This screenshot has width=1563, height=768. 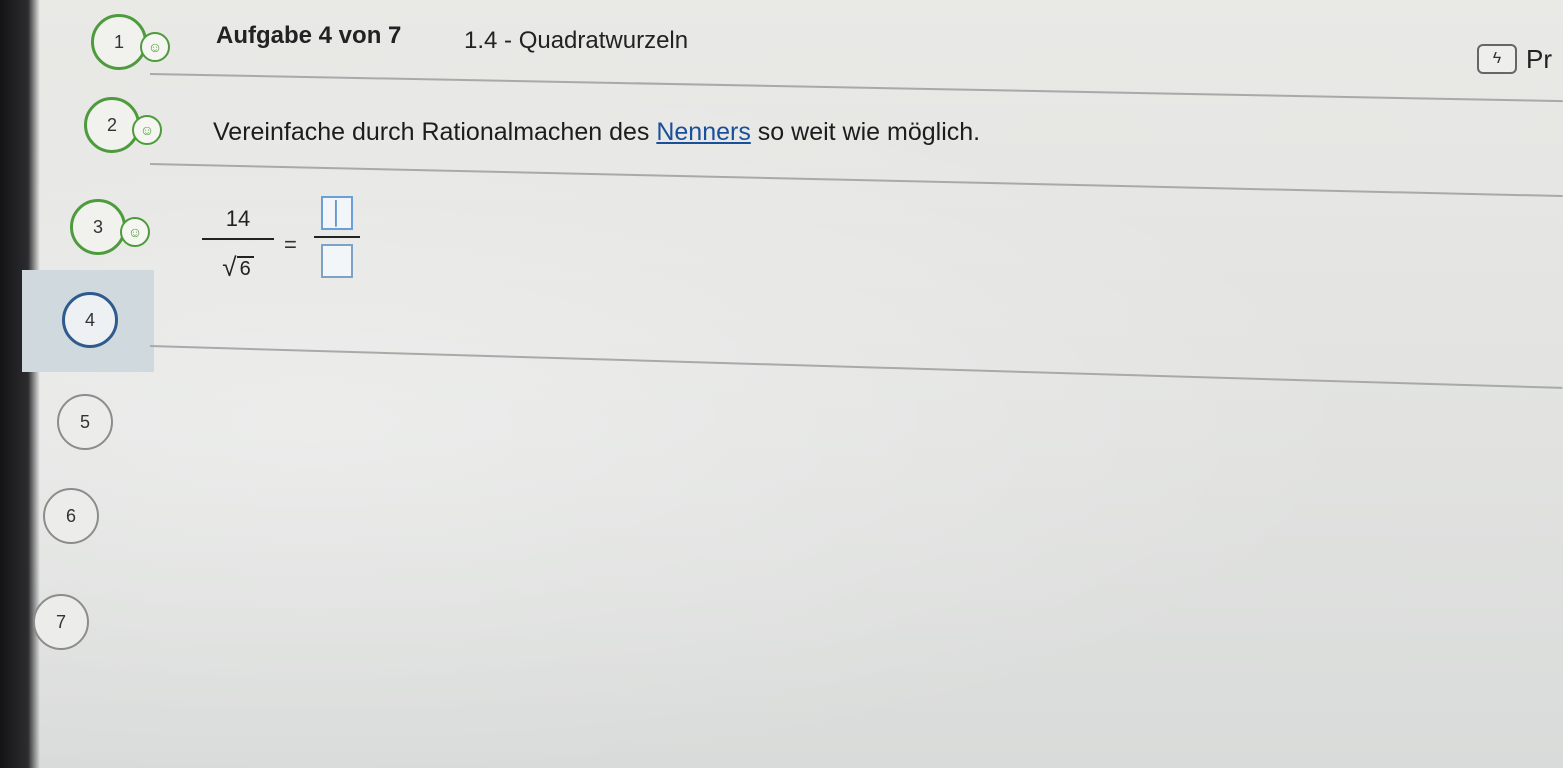 I want to click on answer-fraction: │, so click(x=337, y=237).